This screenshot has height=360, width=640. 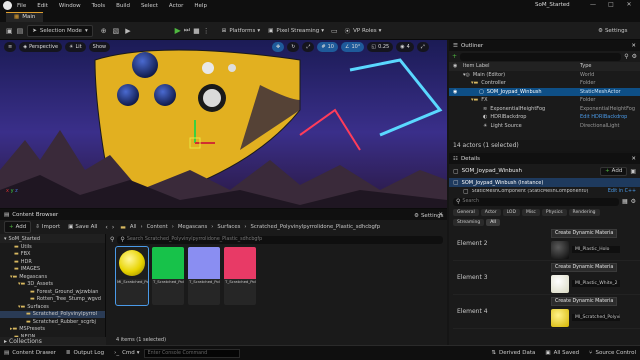 I want to click on cb-settings-button: ⚙ Settings, so click(x=429, y=216).